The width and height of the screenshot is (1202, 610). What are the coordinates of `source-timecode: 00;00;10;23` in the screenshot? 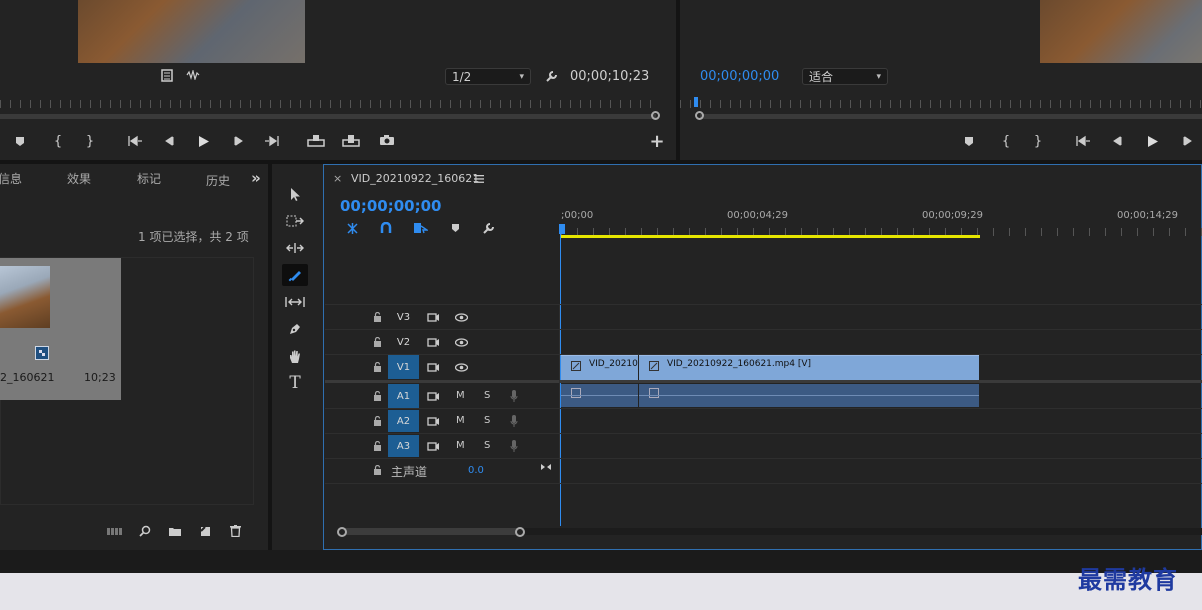 It's located at (609, 76).